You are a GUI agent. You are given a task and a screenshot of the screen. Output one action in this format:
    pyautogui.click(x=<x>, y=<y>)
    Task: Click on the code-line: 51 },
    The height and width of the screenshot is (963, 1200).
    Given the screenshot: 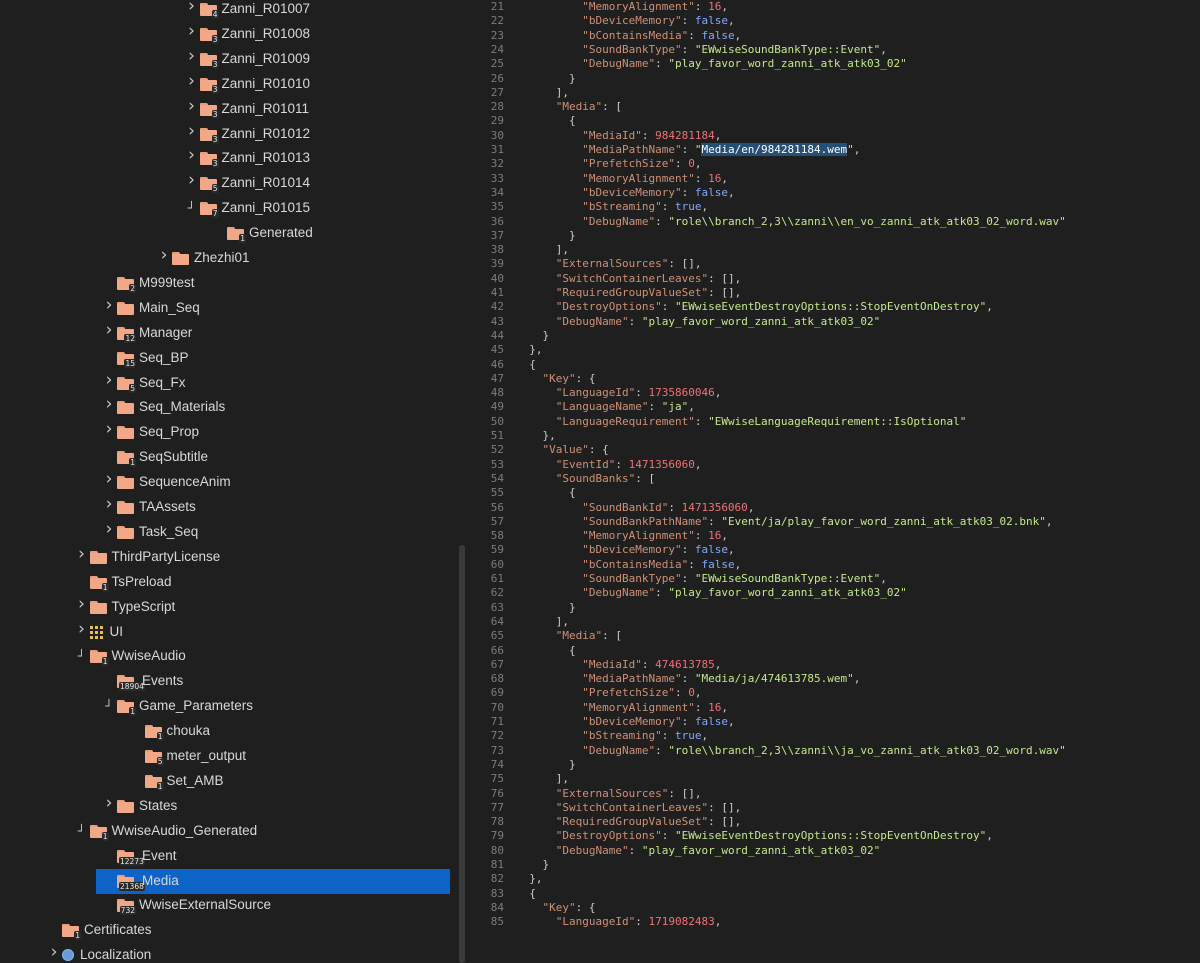 What is the action you would take?
    pyautogui.click(x=517, y=436)
    